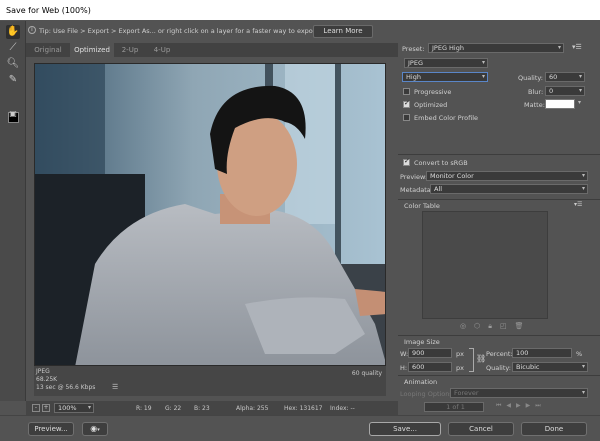  What do you see at coordinates (95, 429) in the screenshot?
I see `browser-preview-button: ◉▾` at bounding box center [95, 429].